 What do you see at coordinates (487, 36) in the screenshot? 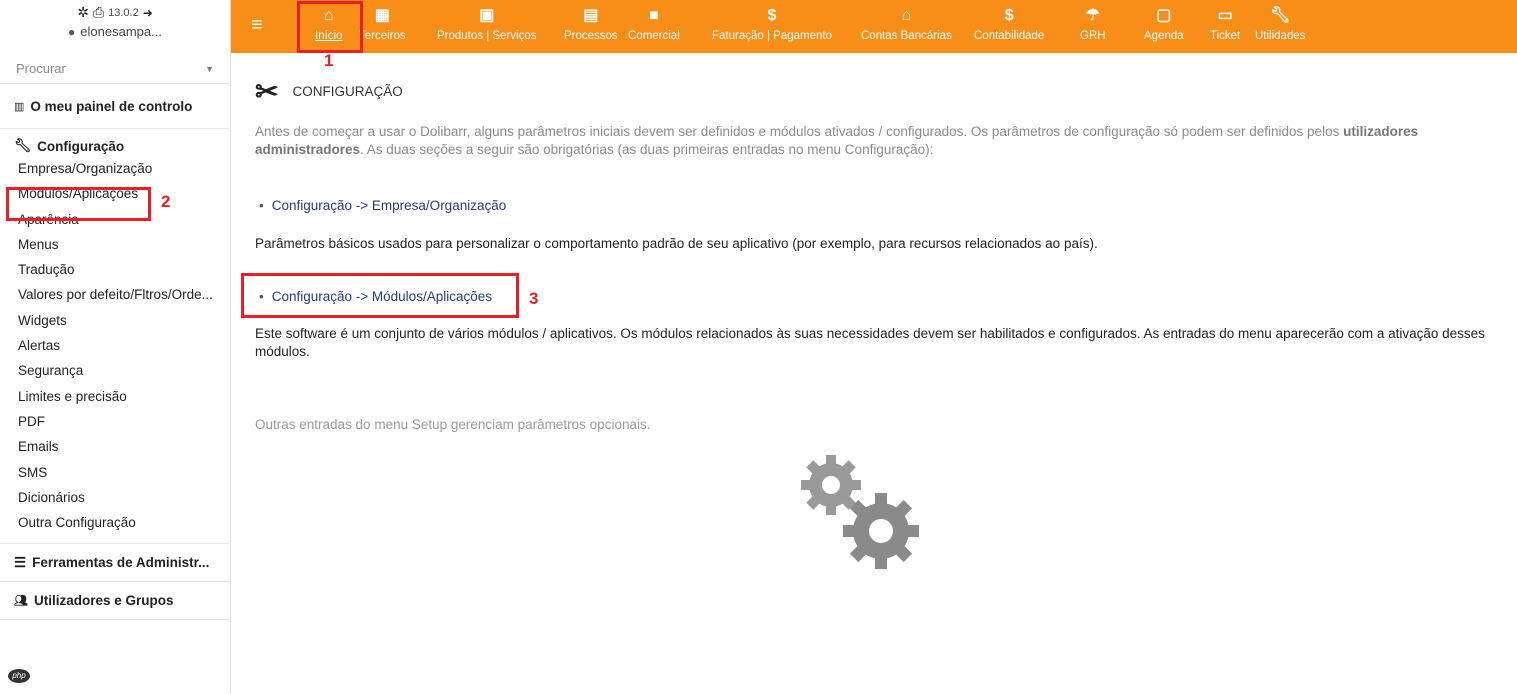
I see `tab-label: Produtos | Serviços` at bounding box center [487, 36].